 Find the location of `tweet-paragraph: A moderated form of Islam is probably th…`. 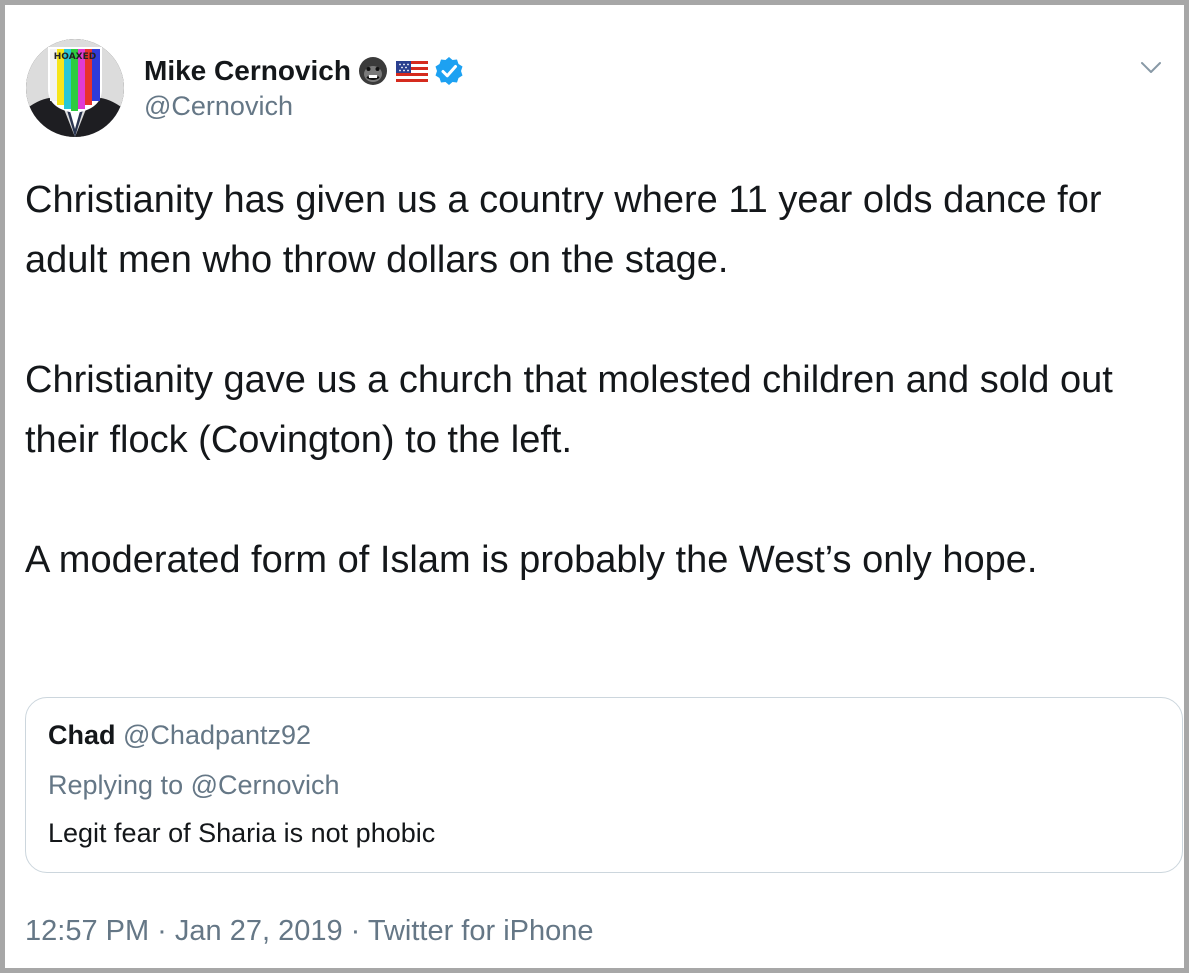

tweet-paragraph: A moderated form of Islam is probably th… is located at coordinates (531, 560).